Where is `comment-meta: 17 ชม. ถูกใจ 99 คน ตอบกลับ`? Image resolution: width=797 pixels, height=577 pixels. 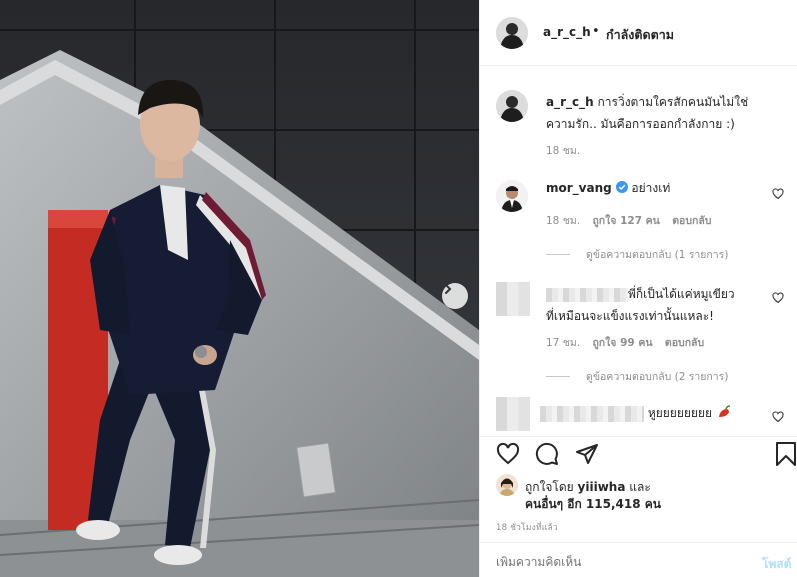 comment-meta: 17 ชม. ถูกใจ 99 คน ตอบกลับ is located at coordinates (629, 342).